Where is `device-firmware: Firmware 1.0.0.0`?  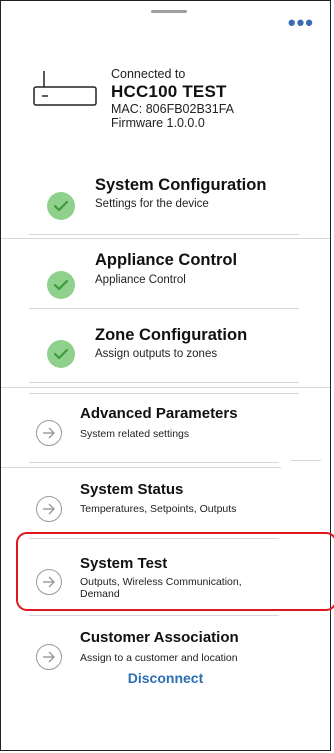
device-firmware: Firmware 1.0.0.0 is located at coordinates (158, 123).